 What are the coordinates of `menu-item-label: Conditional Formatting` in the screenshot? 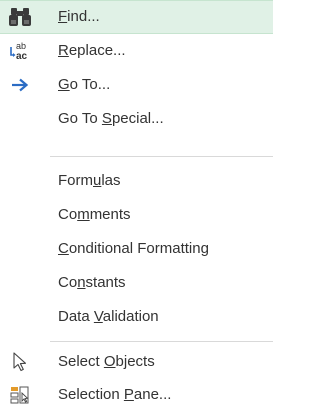 It's located at (133, 248).